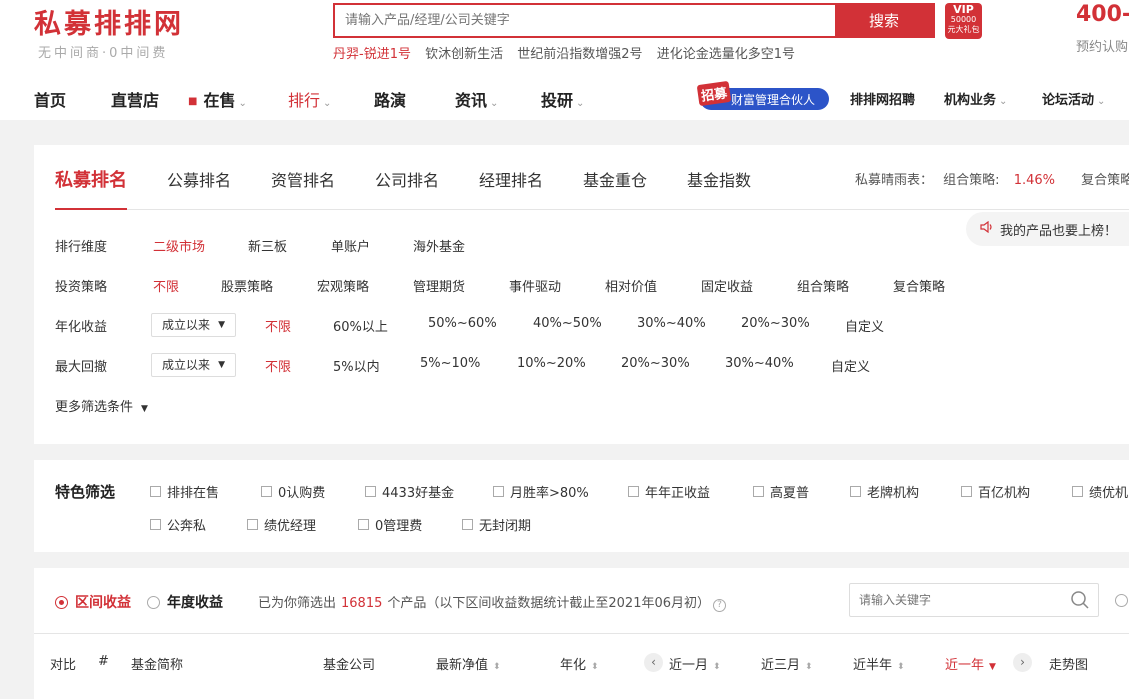 The image size is (1129, 699). Describe the element at coordinates (439, 285) in the screenshot. I see `filter-option: 管理期货` at that location.